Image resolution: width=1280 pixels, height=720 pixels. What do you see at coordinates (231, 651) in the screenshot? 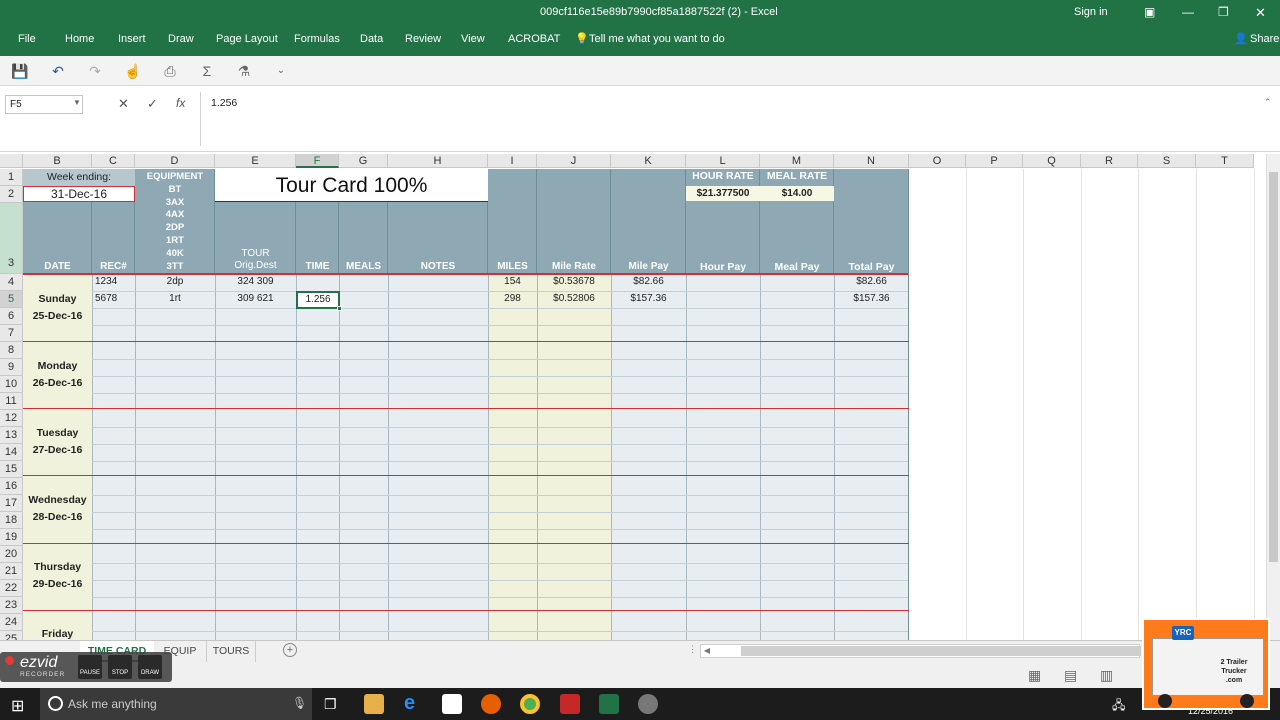
I see `tab-tours: TOURS` at bounding box center [231, 651].